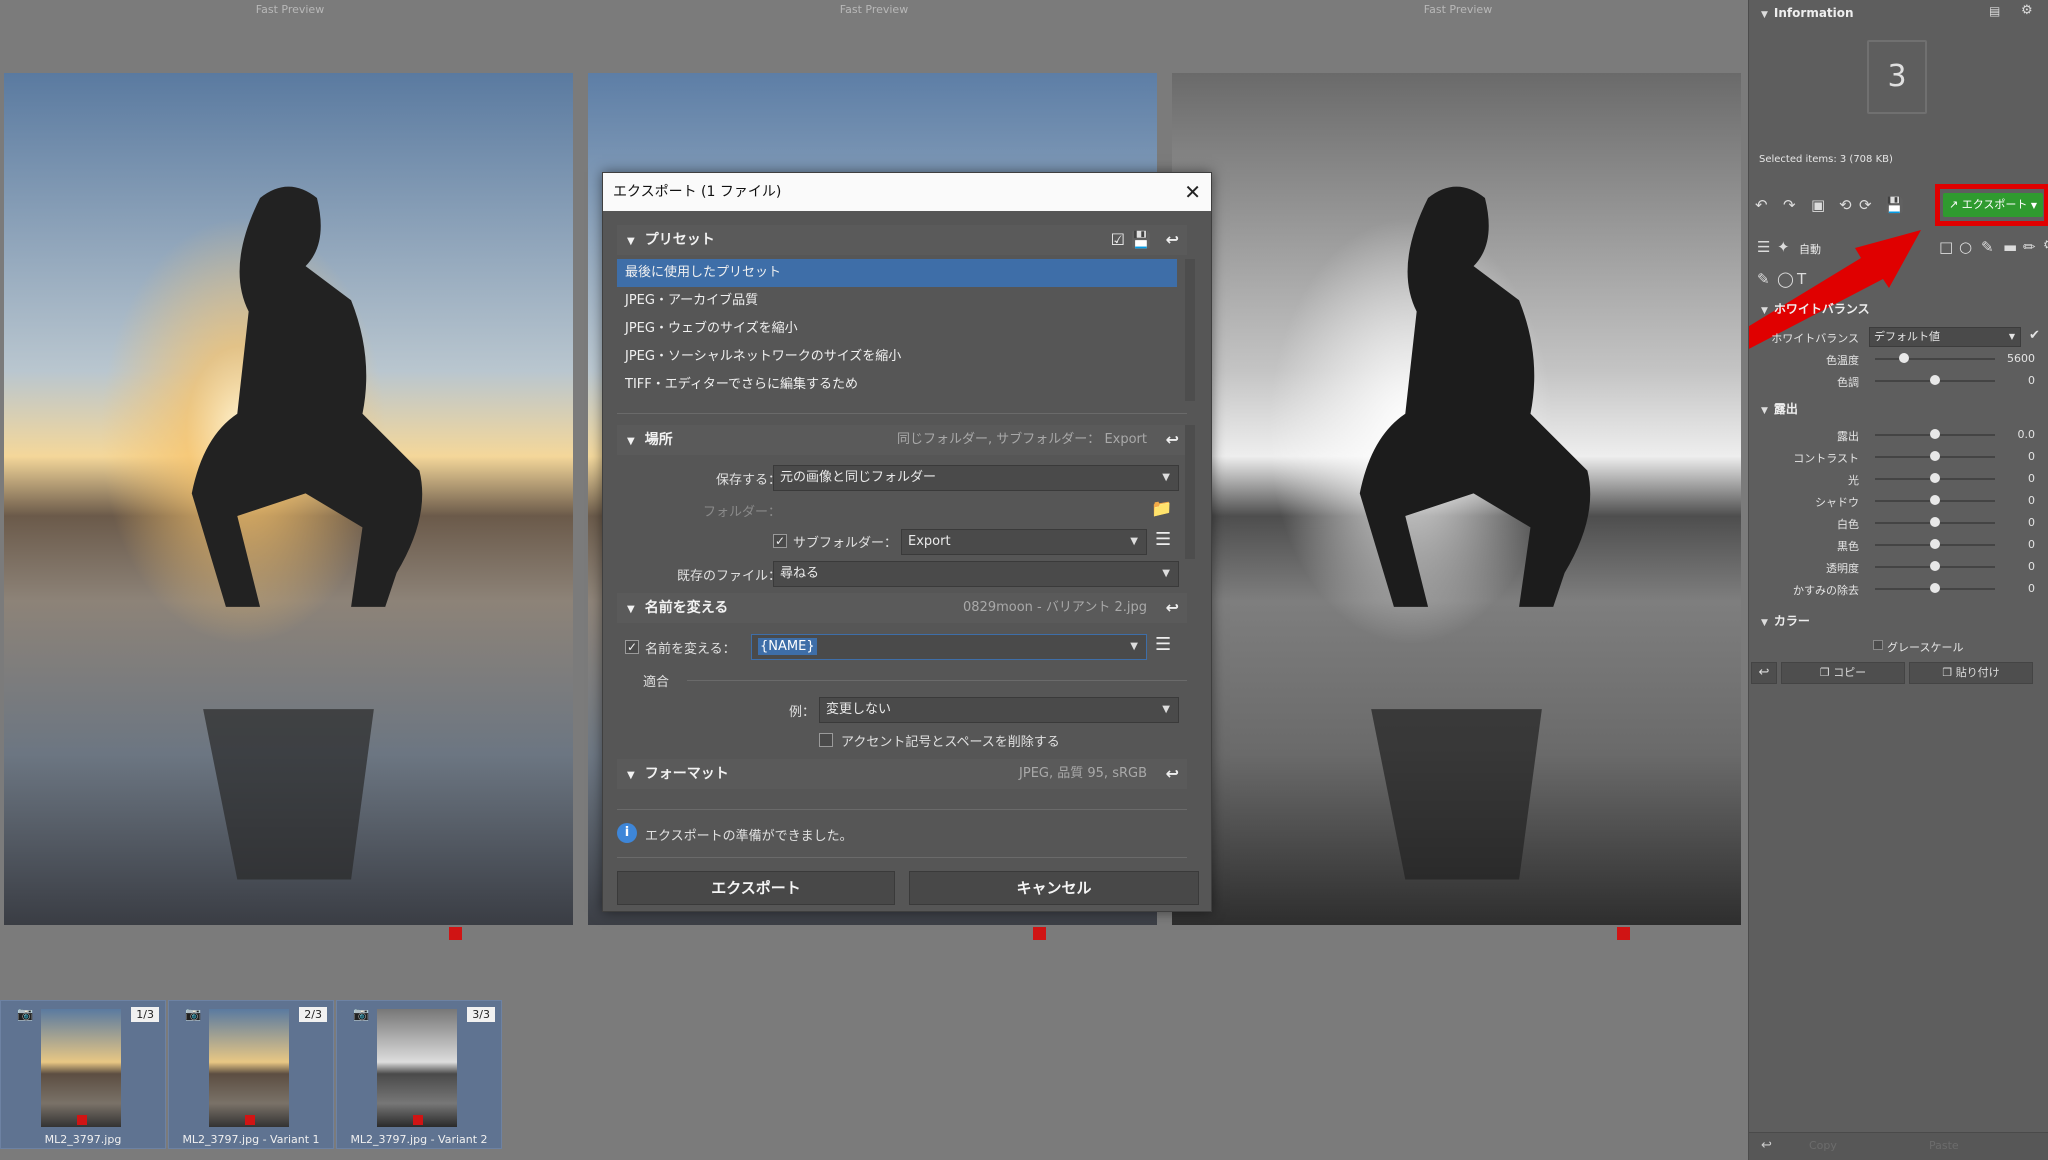  Describe the element at coordinates (1898, 309) in the screenshot. I see `white-balance-section-header: ▼ ホワイトバランス` at that location.